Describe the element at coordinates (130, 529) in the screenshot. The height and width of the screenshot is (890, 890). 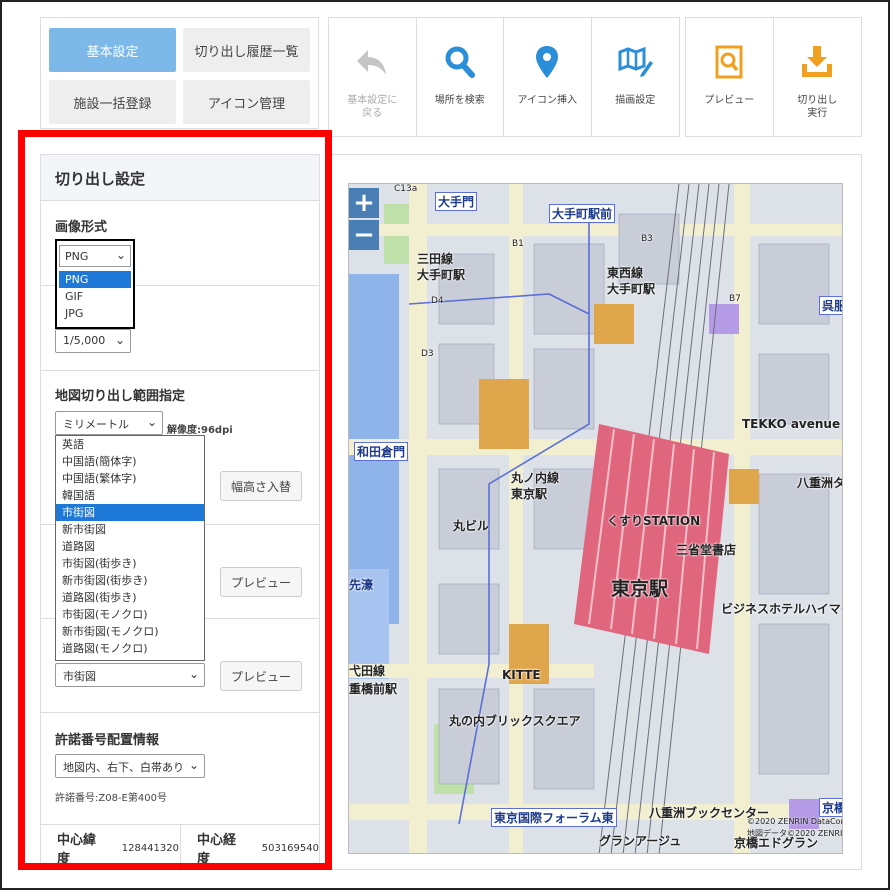
I see `map-type-option: 新市街図` at that location.